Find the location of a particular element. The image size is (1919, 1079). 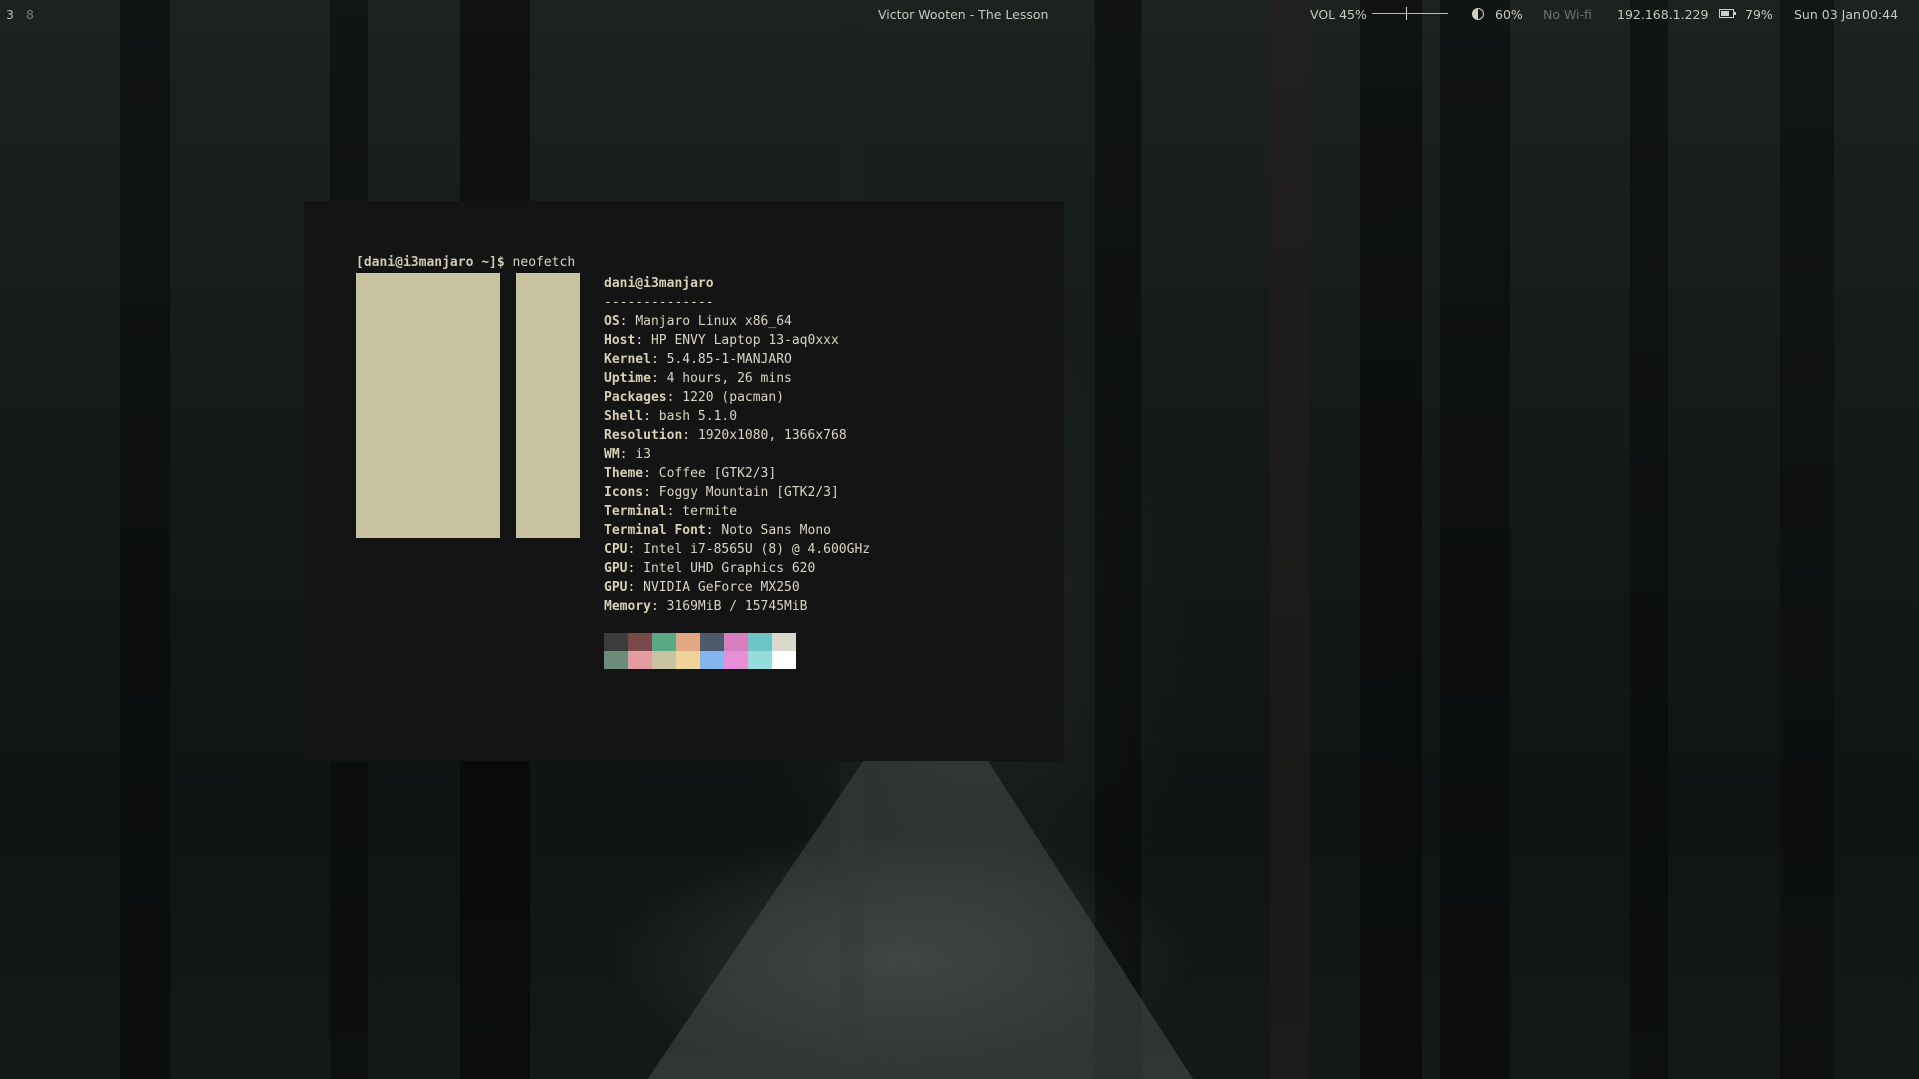

brightness-label: 60% is located at coordinates (1509, 14).